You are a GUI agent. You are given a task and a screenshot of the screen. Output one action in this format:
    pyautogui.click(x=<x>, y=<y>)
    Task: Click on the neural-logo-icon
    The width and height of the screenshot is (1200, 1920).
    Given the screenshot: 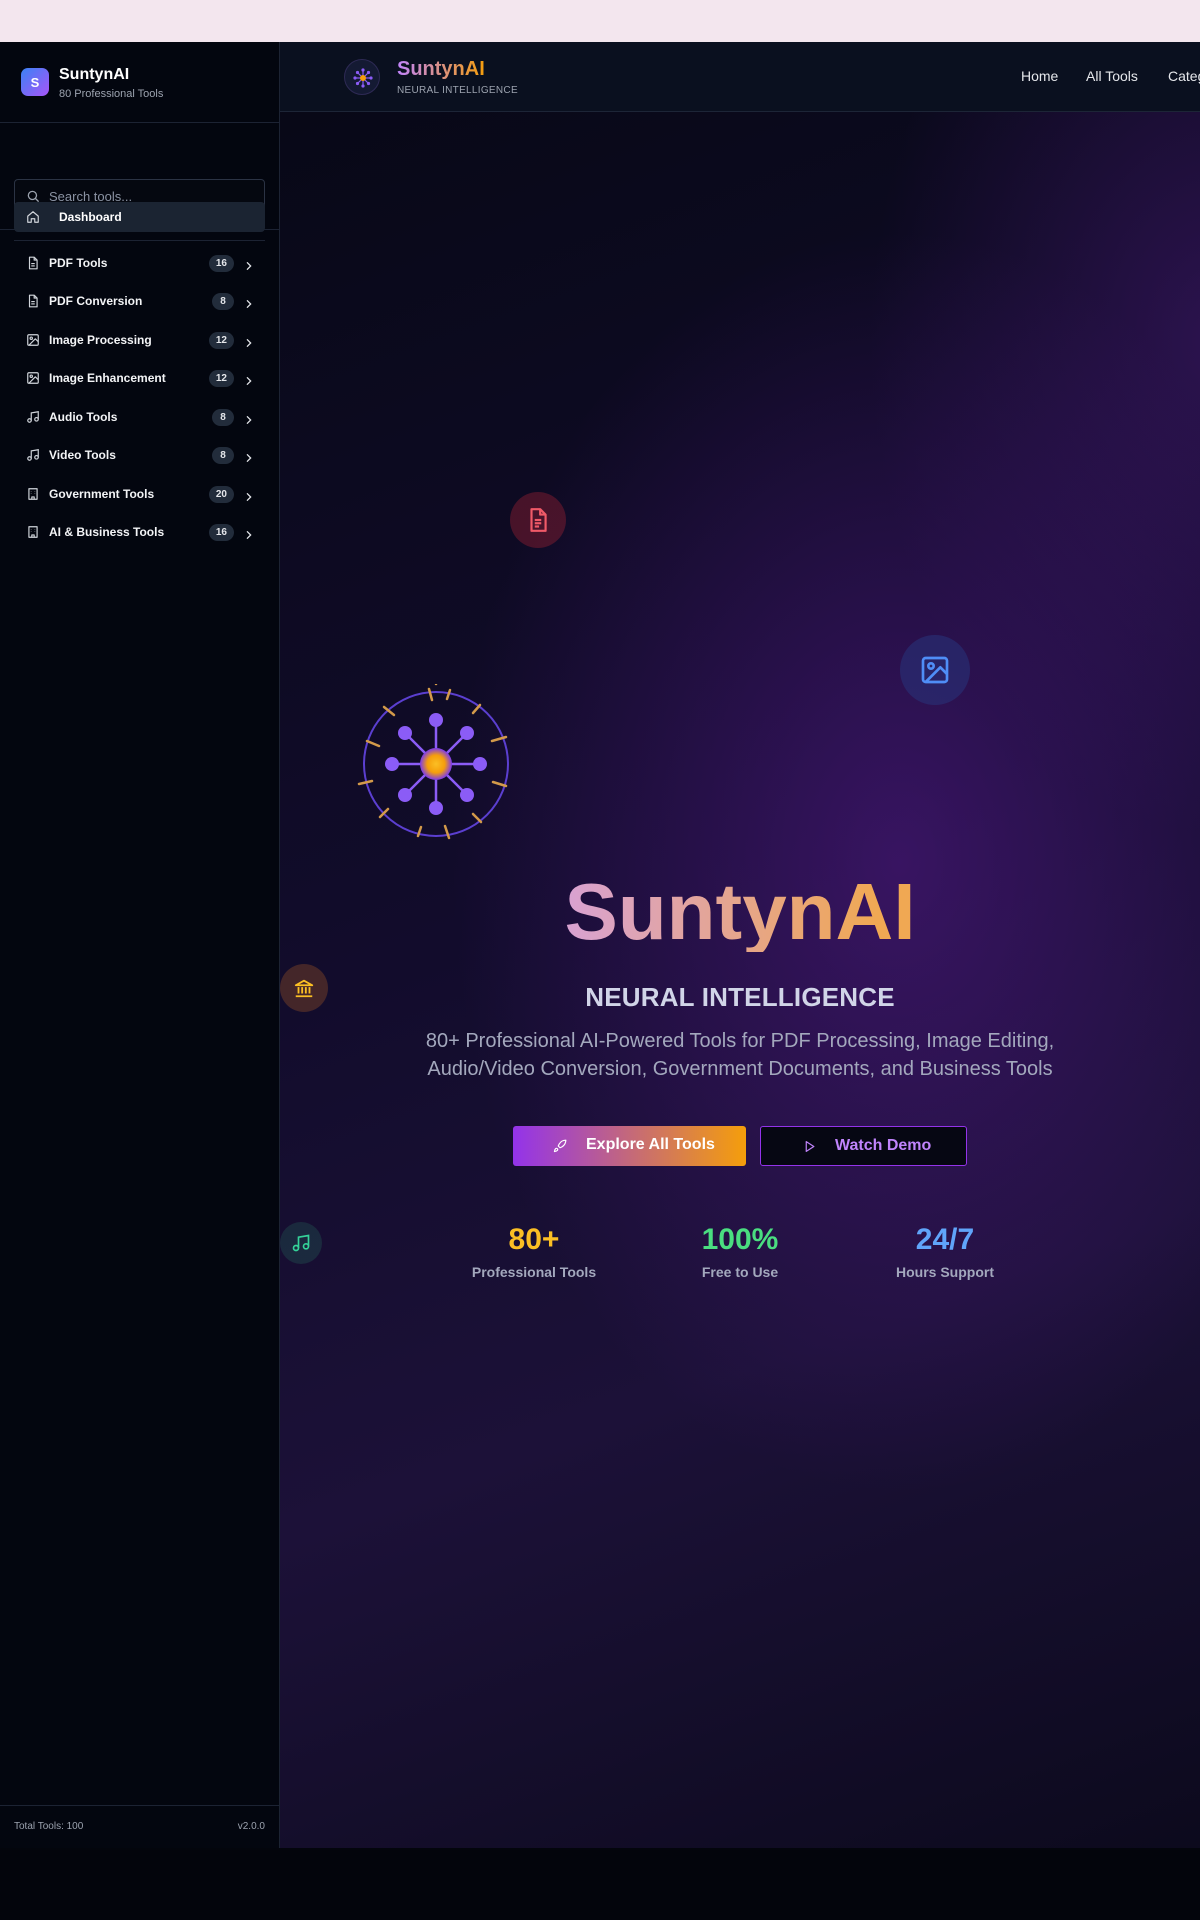 What is the action you would take?
    pyautogui.click(x=362, y=77)
    